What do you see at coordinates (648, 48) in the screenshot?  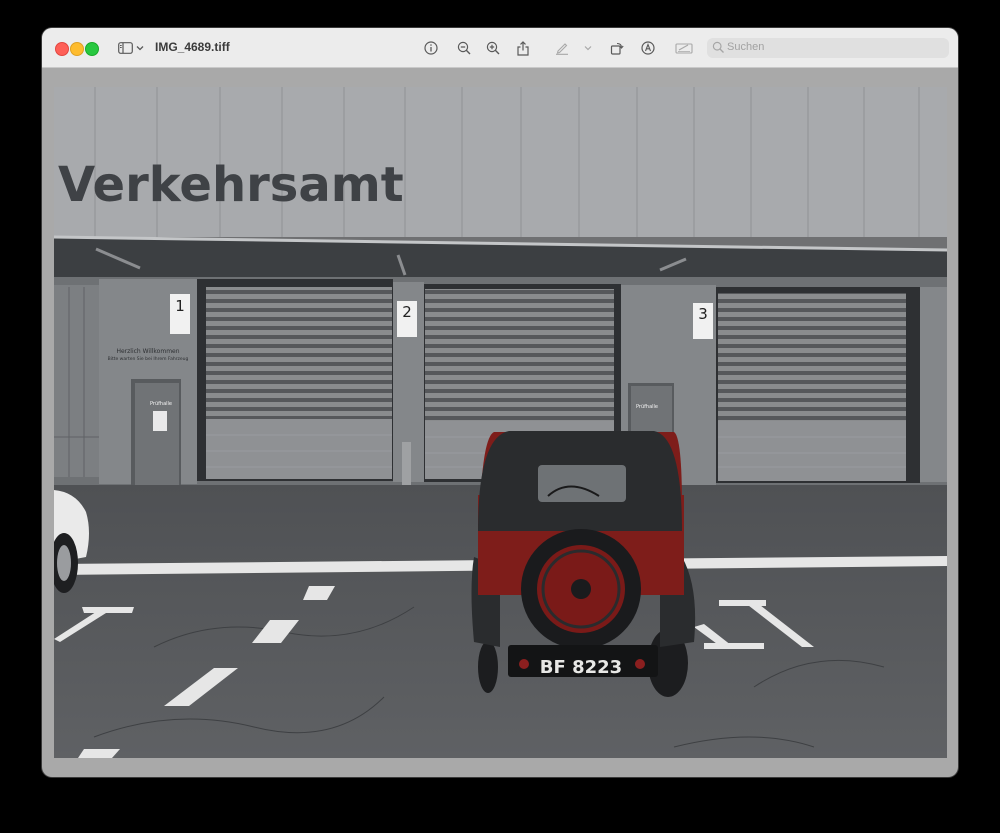 I see `markup-icon` at bounding box center [648, 48].